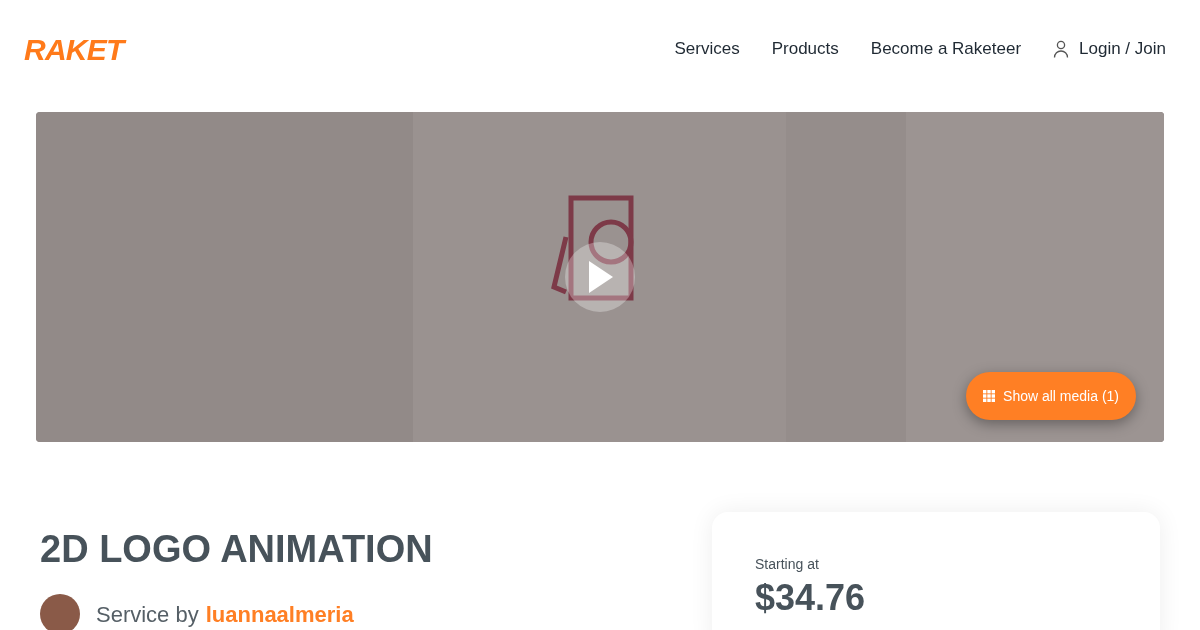  What do you see at coordinates (707, 49) in the screenshot?
I see `nav-link: Services` at bounding box center [707, 49].